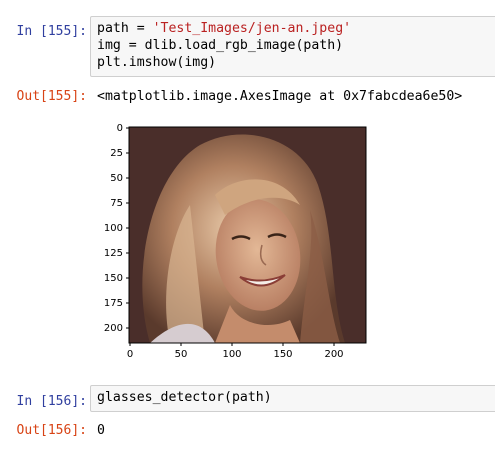  I want to click on x-tick-label: 100, so click(231, 354).